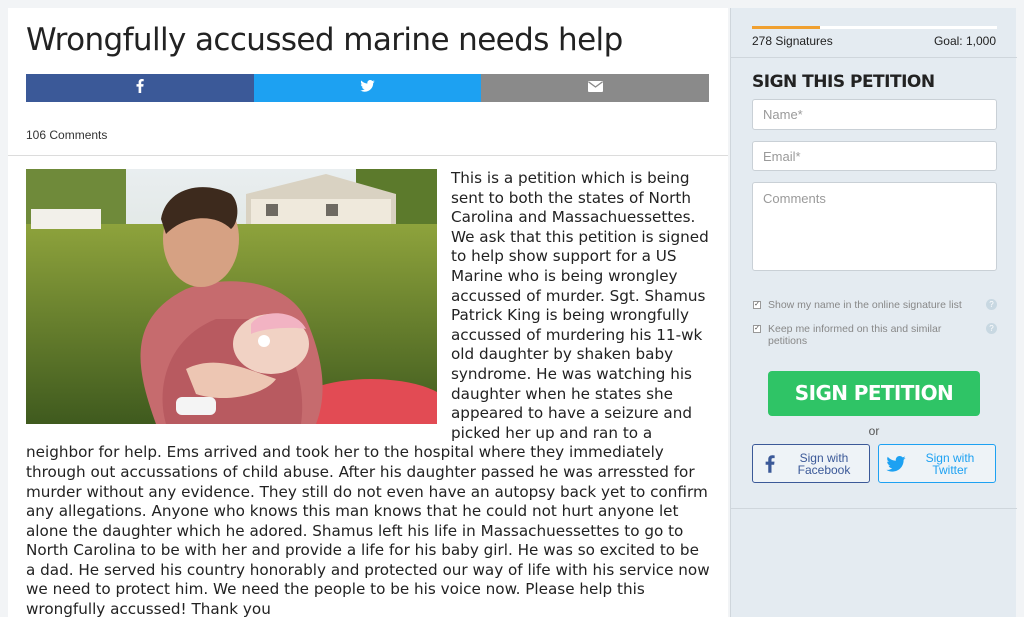  I want to click on signature-count: 278 Signatures, so click(792, 41).